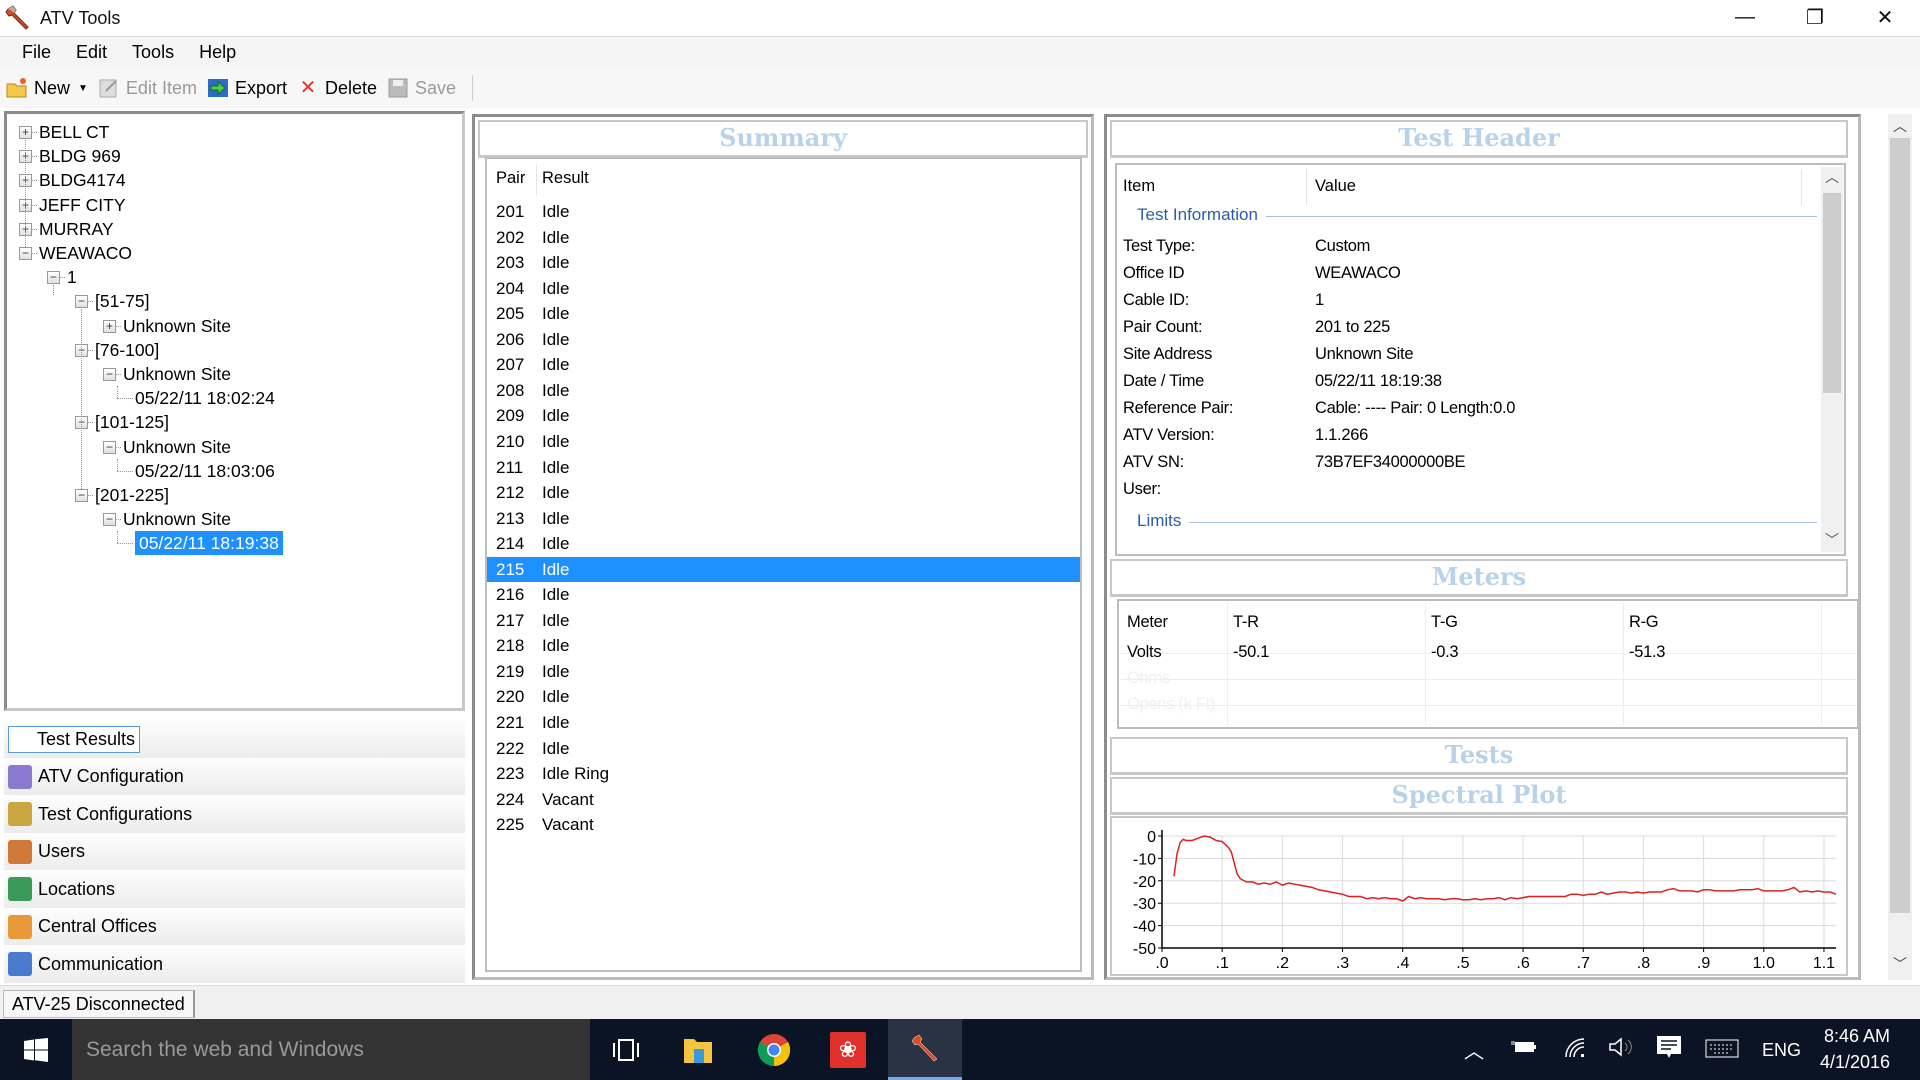  Describe the element at coordinates (234, 740) in the screenshot. I see `nav-item-test-results: Test Results` at that location.